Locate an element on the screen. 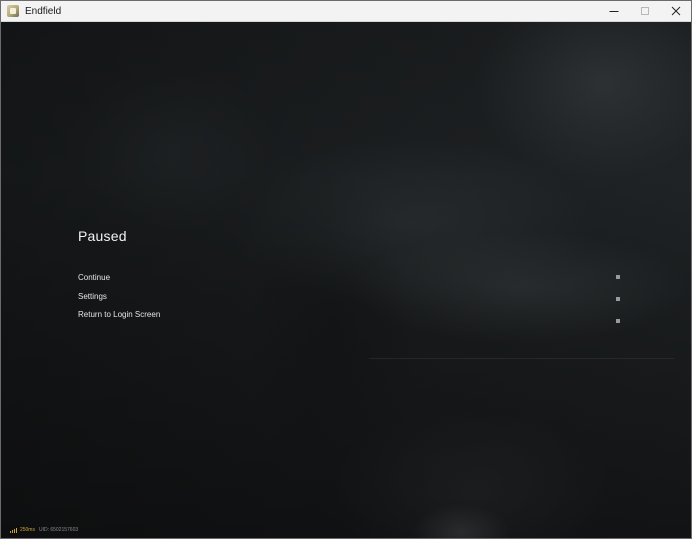 This screenshot has height=539, width=692. pause-menu: Continue Settings Return to Login Screen is located at coordinates (350, 299).